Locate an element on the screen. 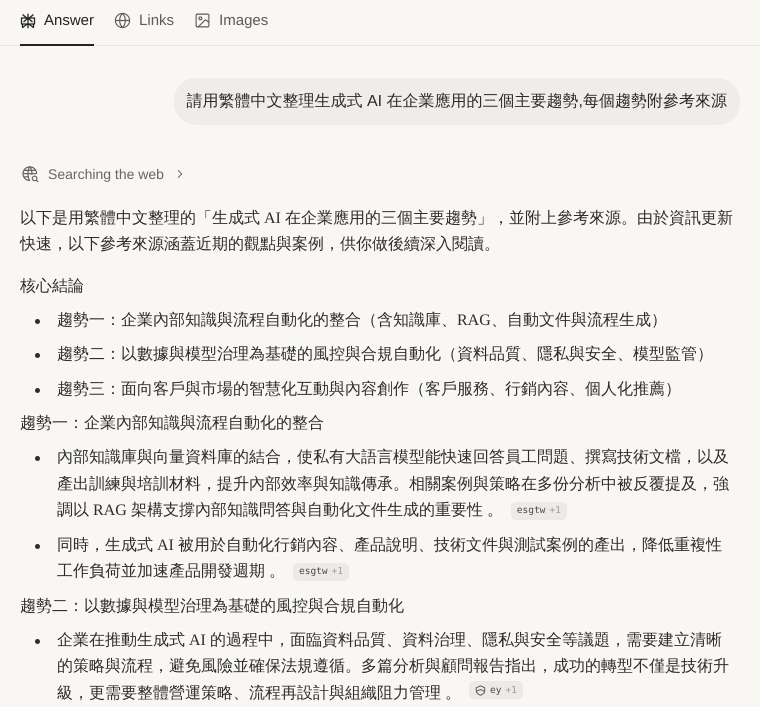 The height and width of the screenshot is (707, 760). image-icon is located at coordinates (203, 21).